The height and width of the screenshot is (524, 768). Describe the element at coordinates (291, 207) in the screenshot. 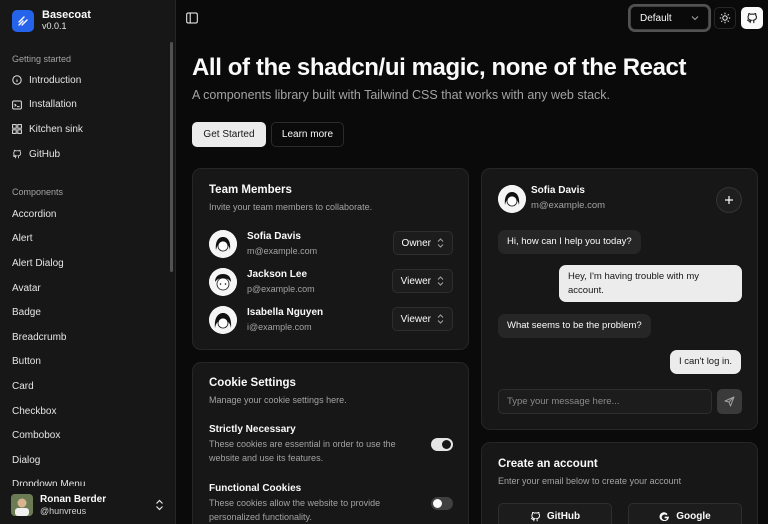

I see `team-card-description: Invite your team members to collaborate.` at that location.